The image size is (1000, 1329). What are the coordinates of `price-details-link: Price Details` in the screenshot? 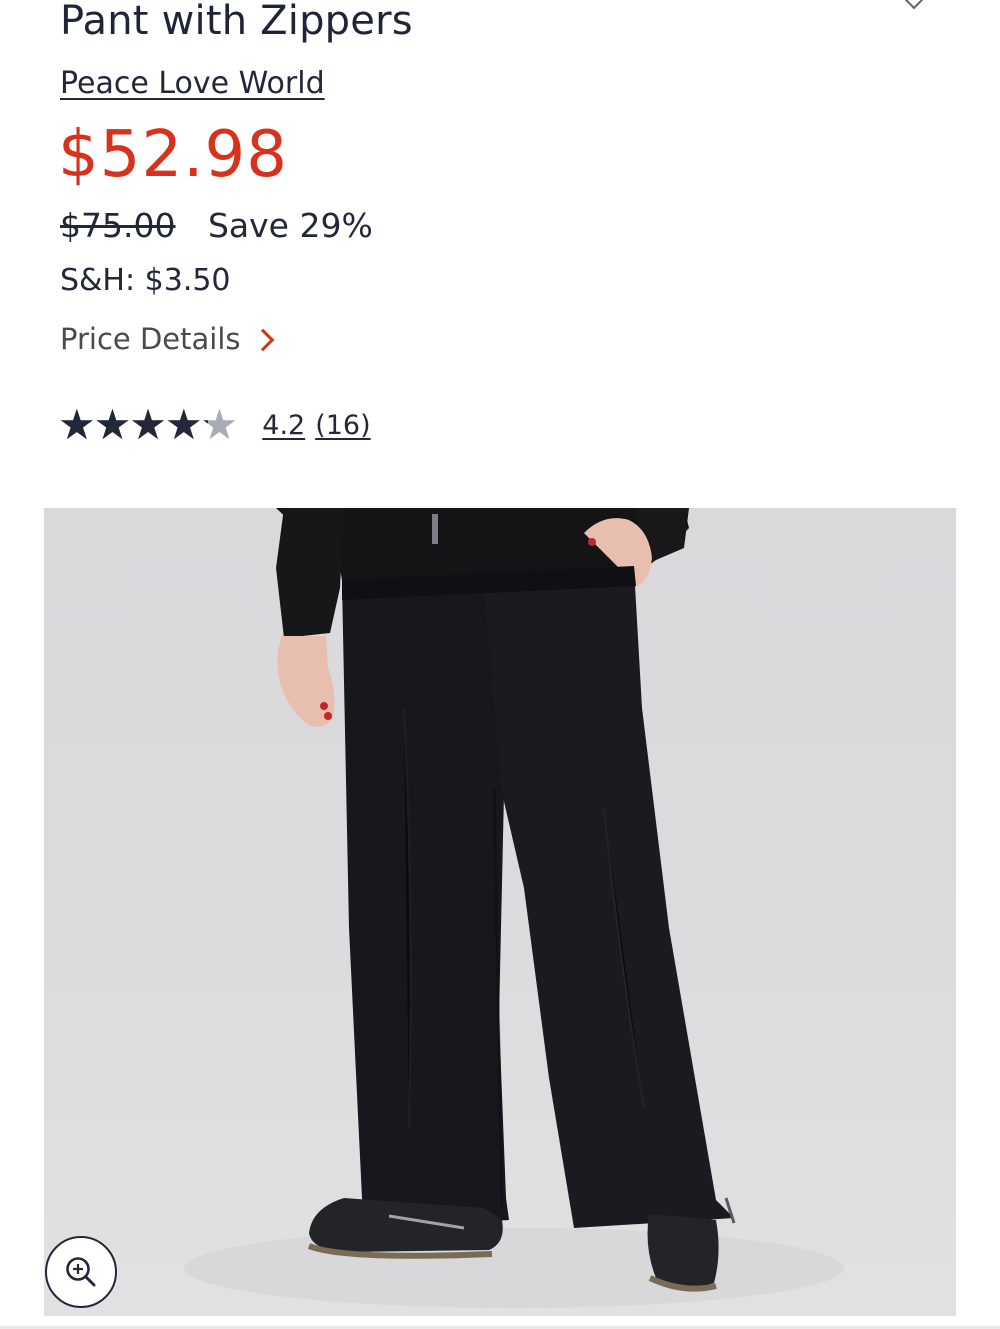 It's located at (167, 339).